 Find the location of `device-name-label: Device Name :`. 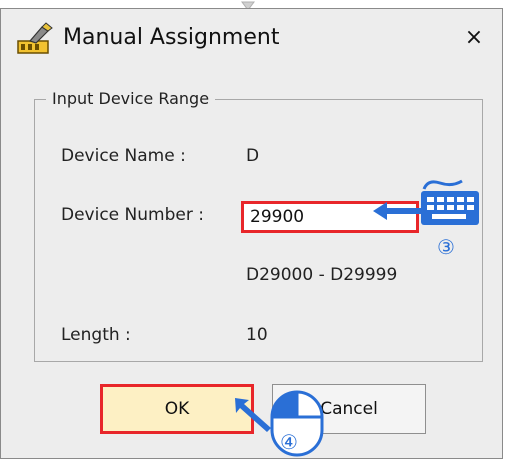

device-name-label: Device Name : is located at coordinates (123, 156).